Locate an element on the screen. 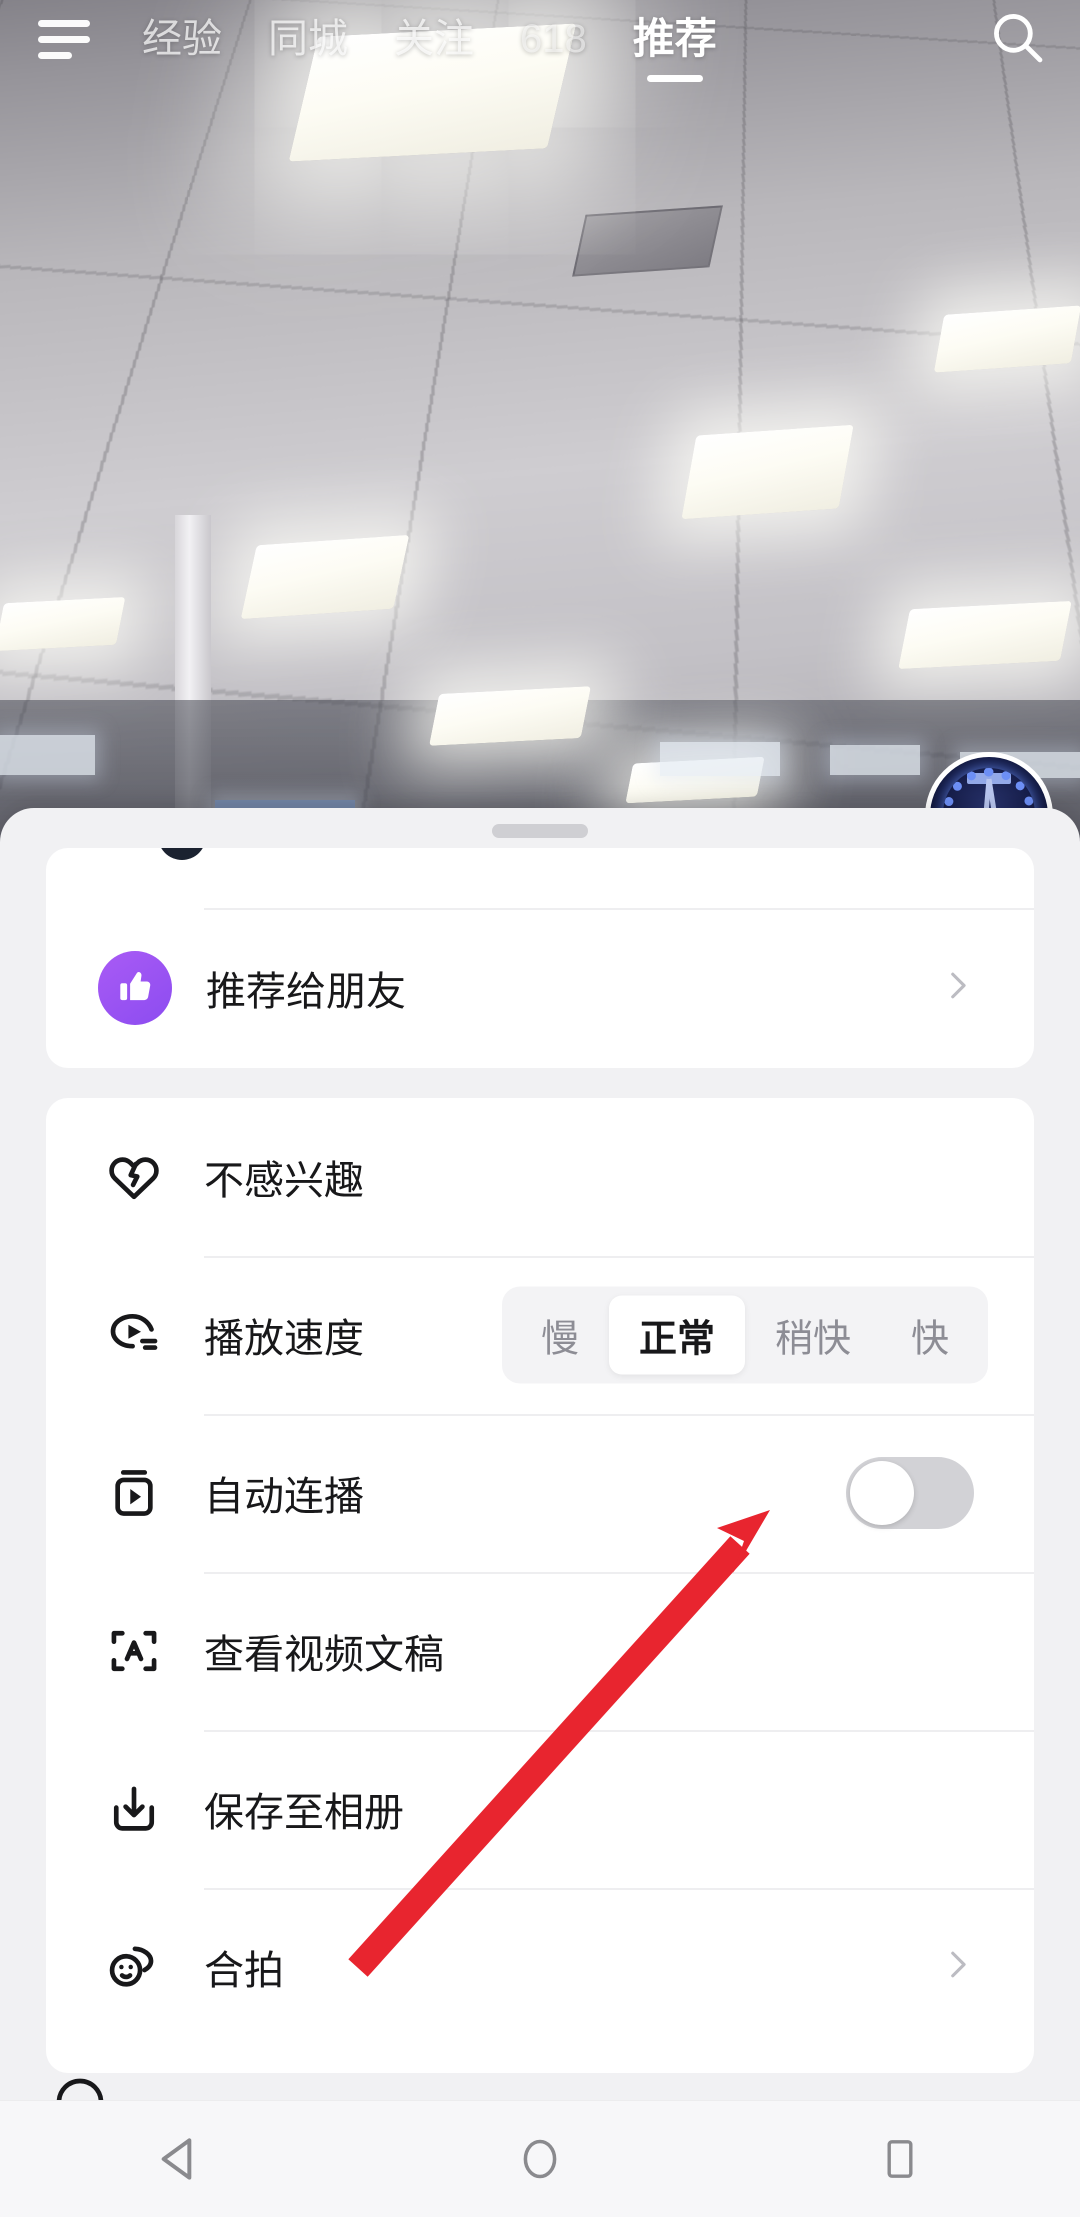  playback-speed-segmented-control: 慢 正常 稍快 快 is located at coordinates (744, 1335).